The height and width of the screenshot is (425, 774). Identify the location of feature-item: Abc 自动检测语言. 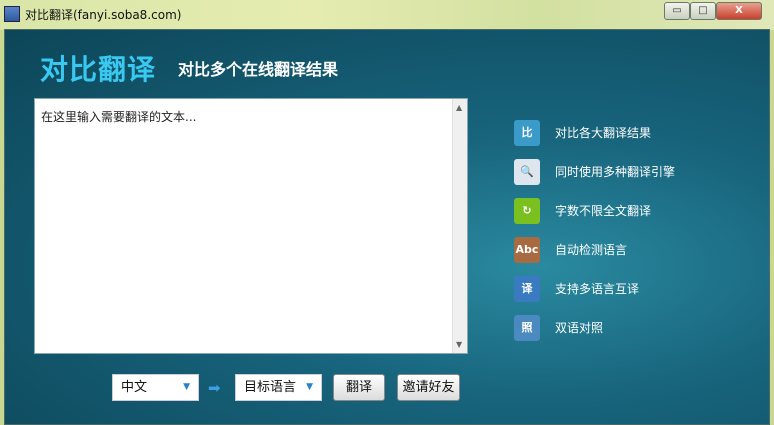
(594, 249).